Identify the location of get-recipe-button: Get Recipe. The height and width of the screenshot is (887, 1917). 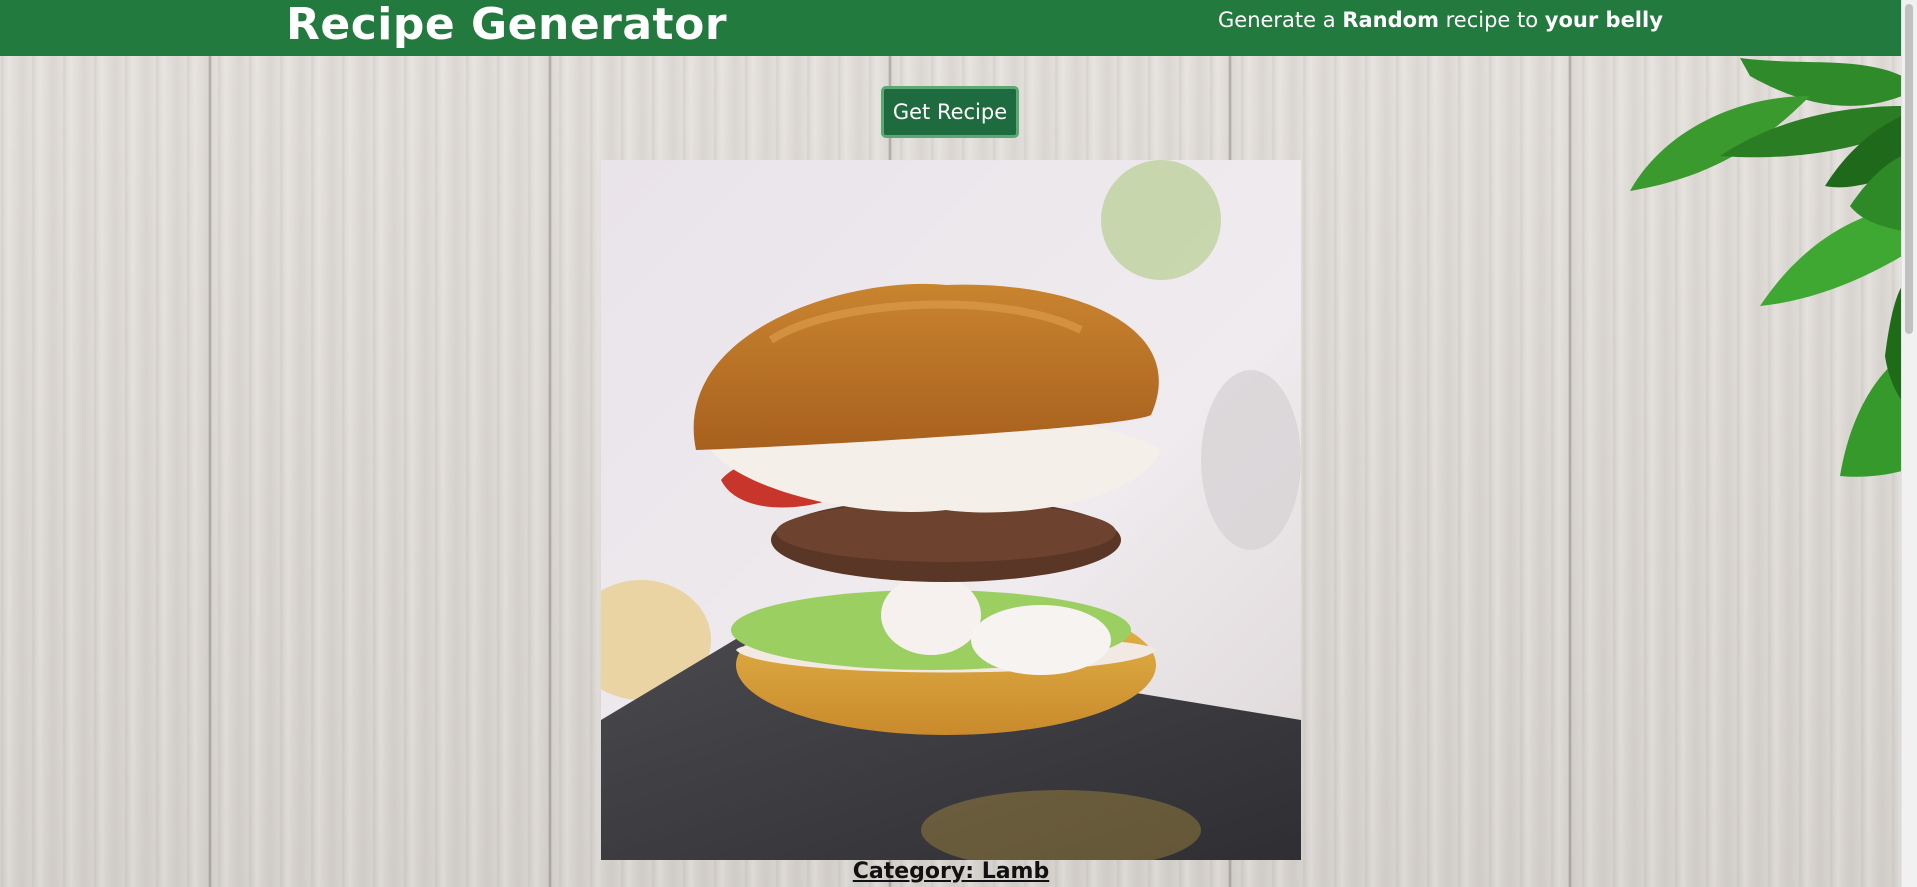
(950, 112).